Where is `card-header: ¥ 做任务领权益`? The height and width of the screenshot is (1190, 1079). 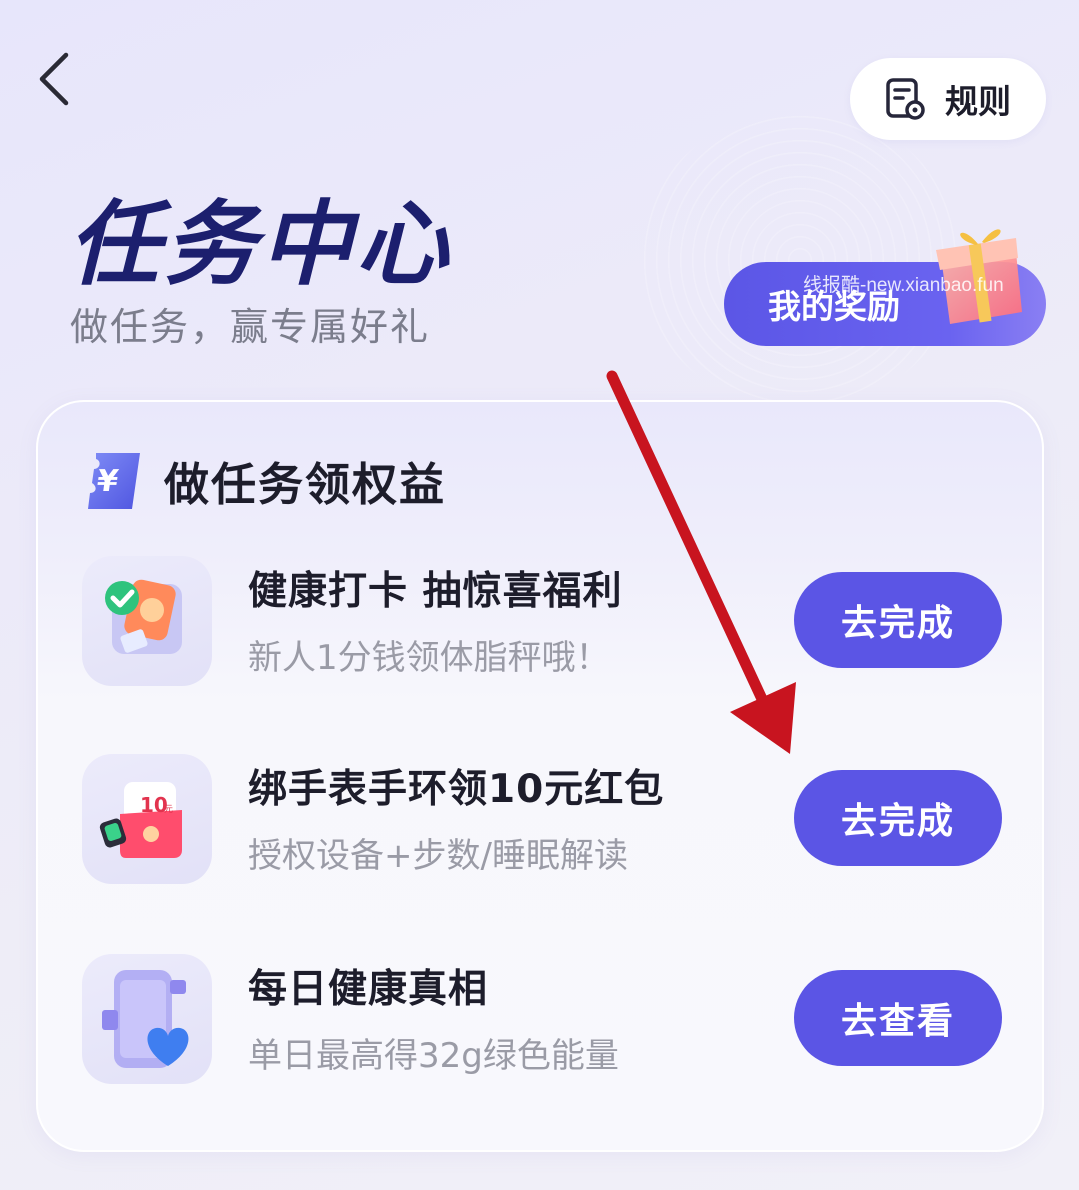
card-header: ¥ 做任务领权益 is located at coordinates (264, 480).